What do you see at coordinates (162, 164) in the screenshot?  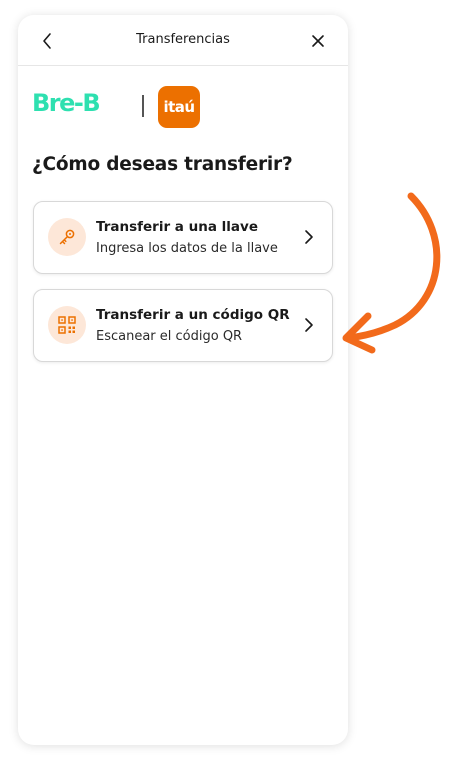 I see `transfer-question-heading: ¿Cómo deseas transferir?` at bounding box center [162, 164].